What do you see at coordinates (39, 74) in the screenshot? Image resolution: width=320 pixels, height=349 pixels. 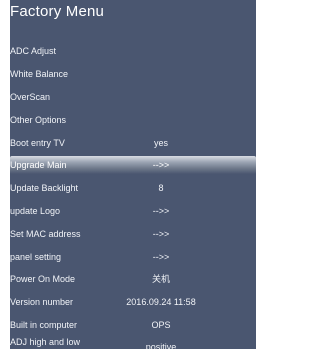 I see `menu-item-label: White Balance` at bounding box center [39, 74].